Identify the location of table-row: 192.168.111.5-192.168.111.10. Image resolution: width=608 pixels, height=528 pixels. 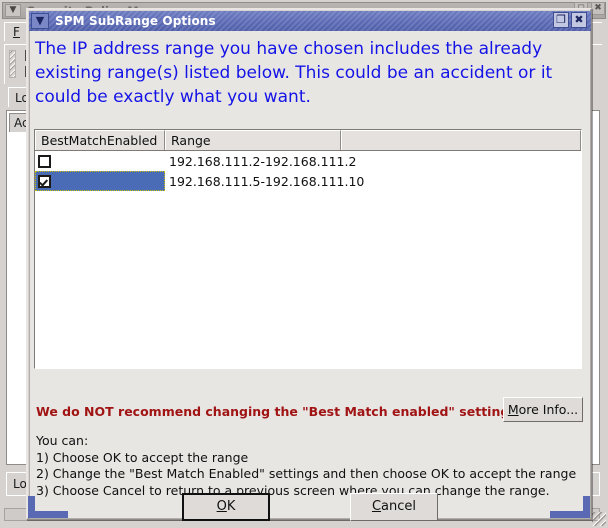
(308, 181).